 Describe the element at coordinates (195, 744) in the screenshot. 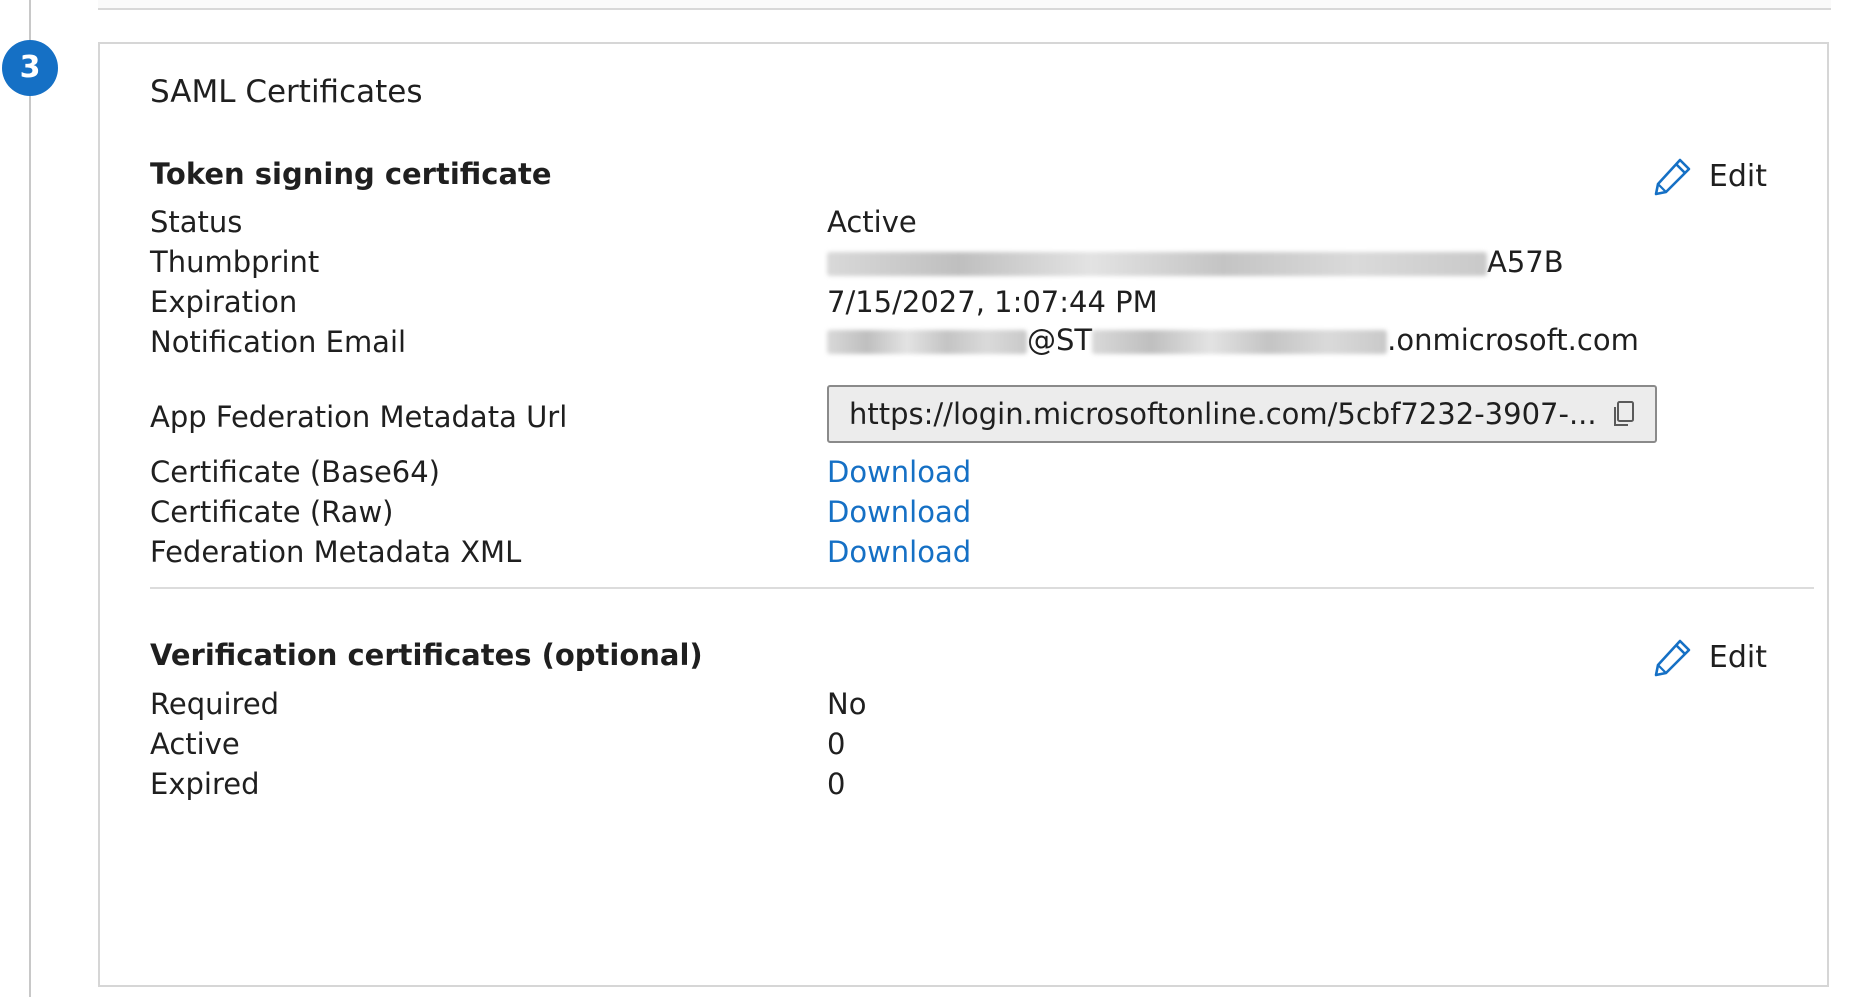

I see `active-label: Active` at that location.